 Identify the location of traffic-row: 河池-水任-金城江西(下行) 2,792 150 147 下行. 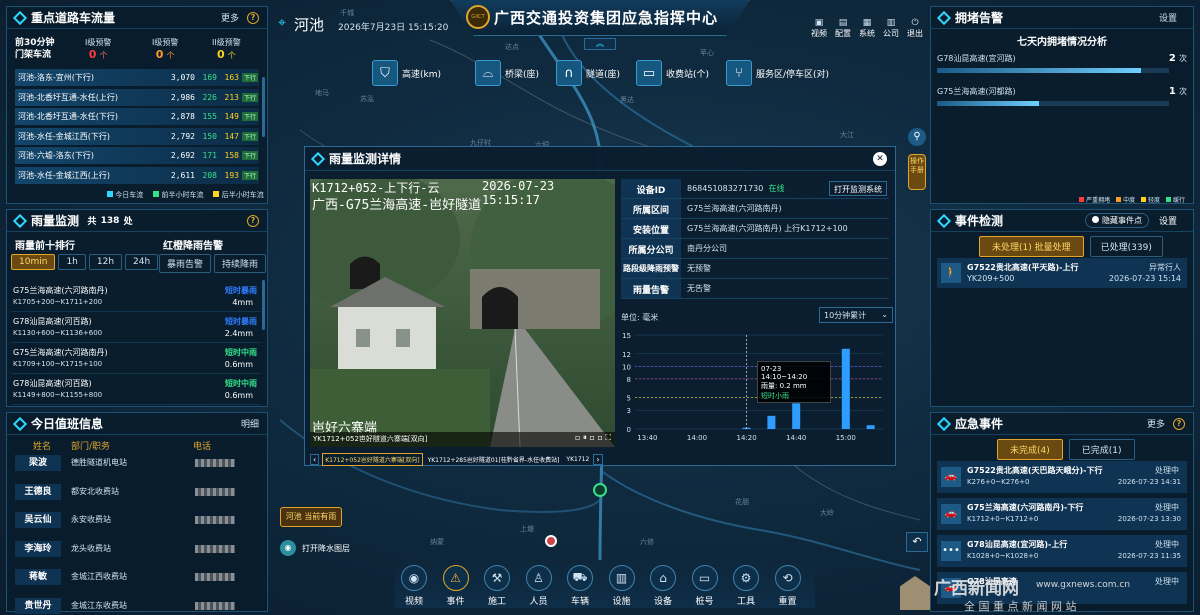
(137, 136).